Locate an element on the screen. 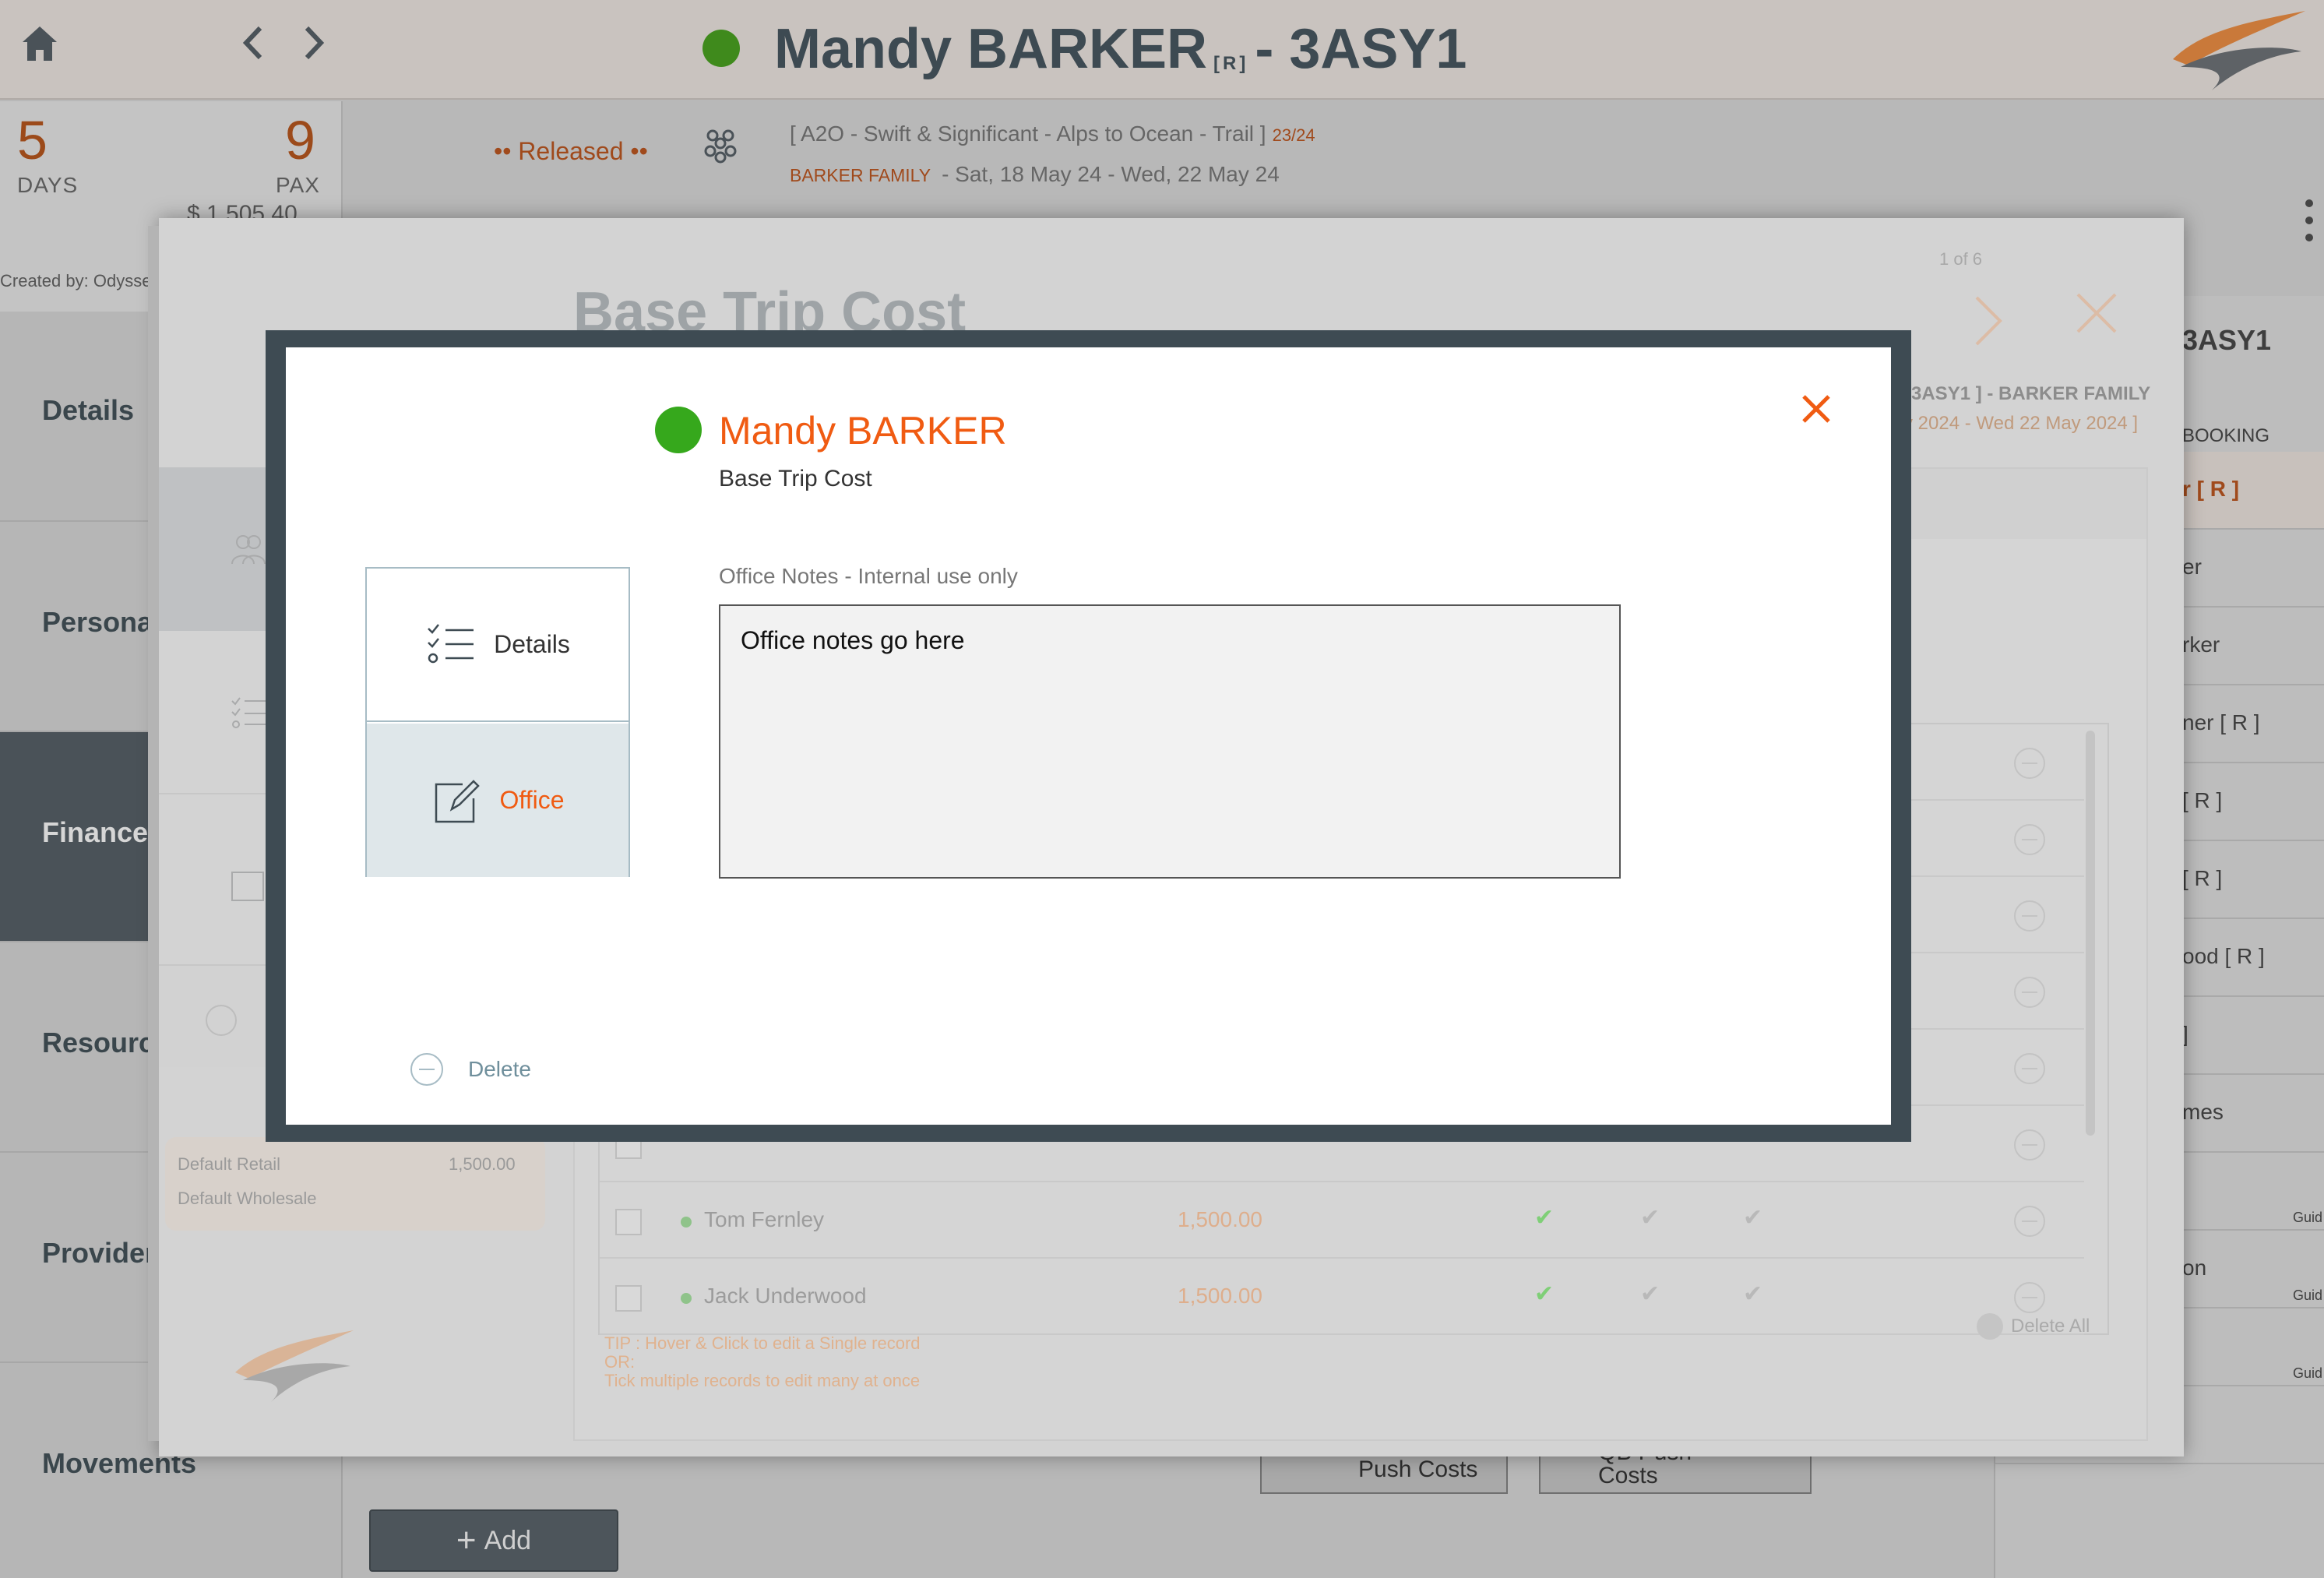 The width and height of the screenshot is (2324, 1578). group-icon is located at coordinates (720, 146).